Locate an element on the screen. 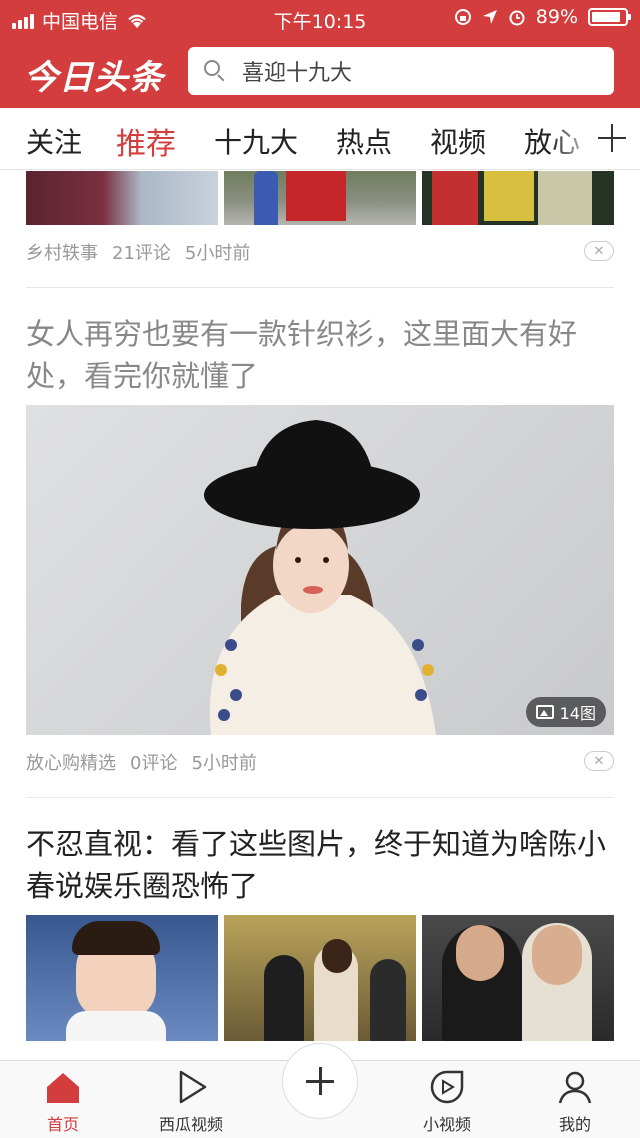  nav-mini-video: 小视频 is located at coordinates (447, 1102).